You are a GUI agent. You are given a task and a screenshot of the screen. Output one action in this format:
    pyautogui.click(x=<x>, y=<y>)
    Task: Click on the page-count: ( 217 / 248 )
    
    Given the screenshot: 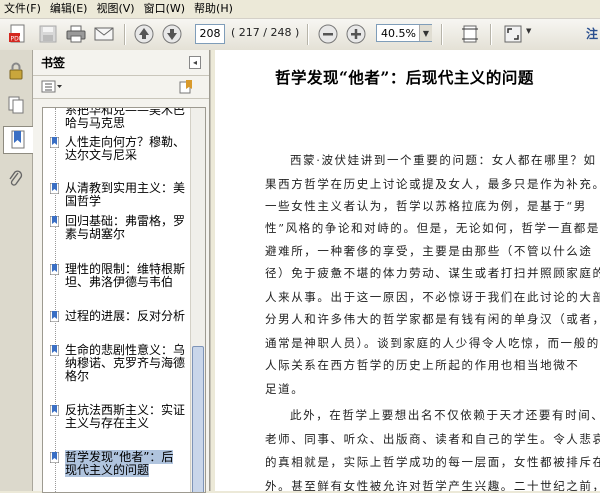 What is the action you would take?
    pyautogui.click(x=265, y=32)
    